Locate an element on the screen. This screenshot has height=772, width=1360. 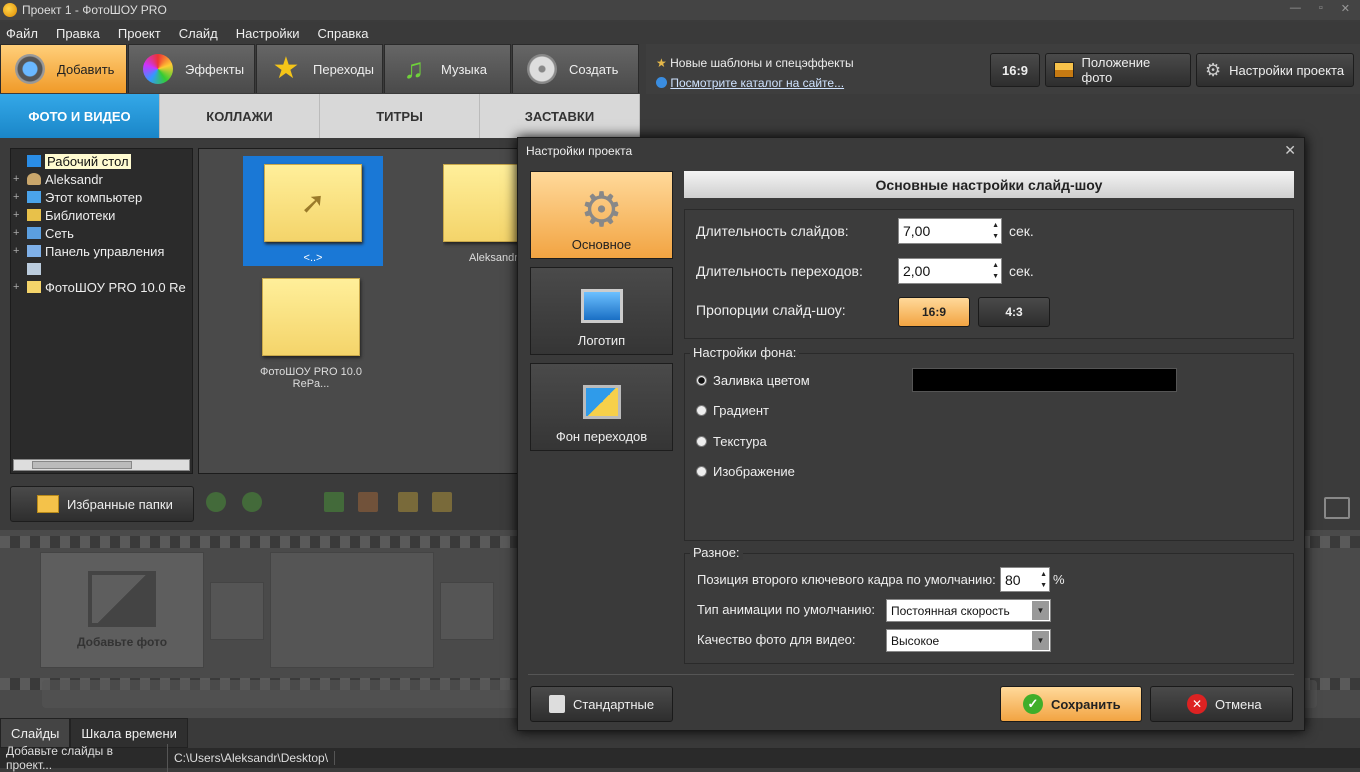
back-icon is located at coordinates (216, 502).